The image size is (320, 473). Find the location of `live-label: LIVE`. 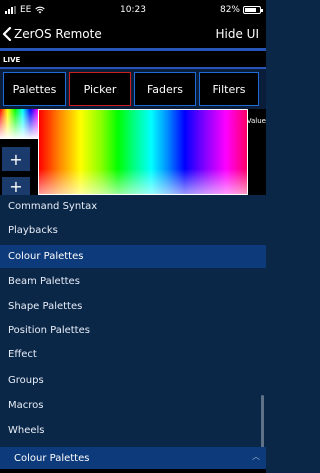

live-label: LIVE is located at coordinates (12, 60).